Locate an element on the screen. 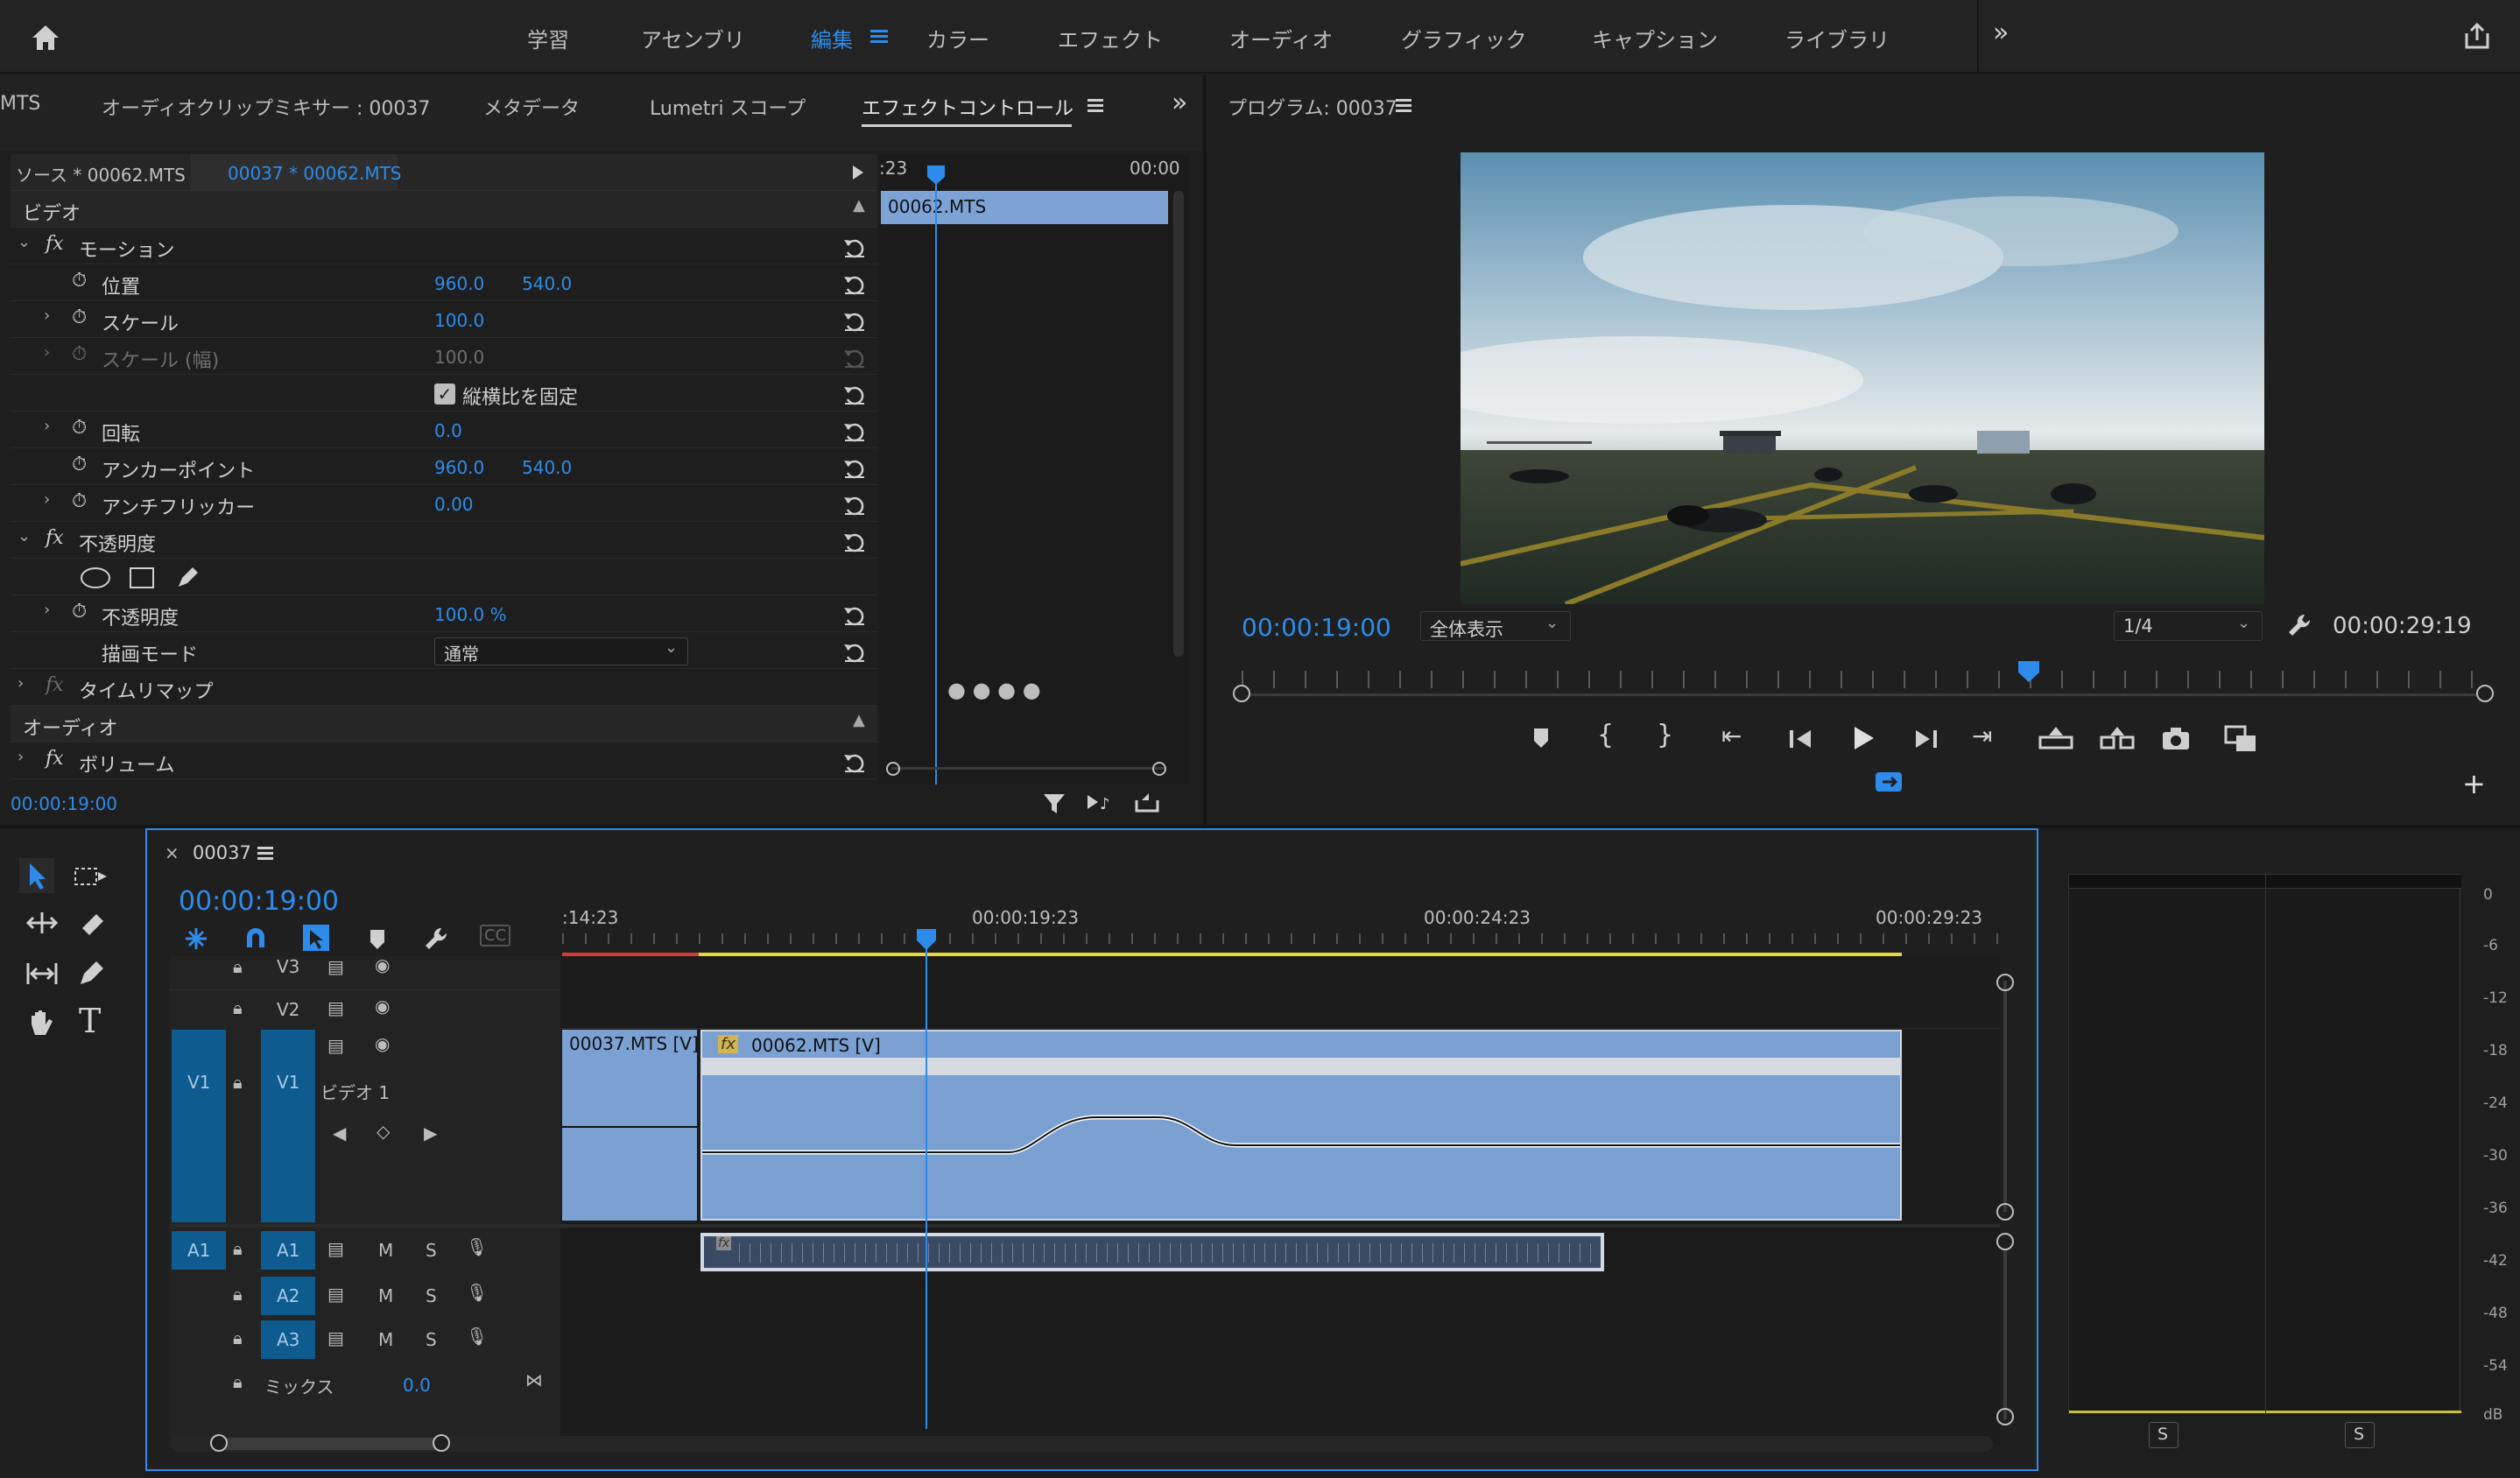 The image size is (2520, 1478). ws-tab-graphics: グラフィック is located at coordinates (1464, 38).